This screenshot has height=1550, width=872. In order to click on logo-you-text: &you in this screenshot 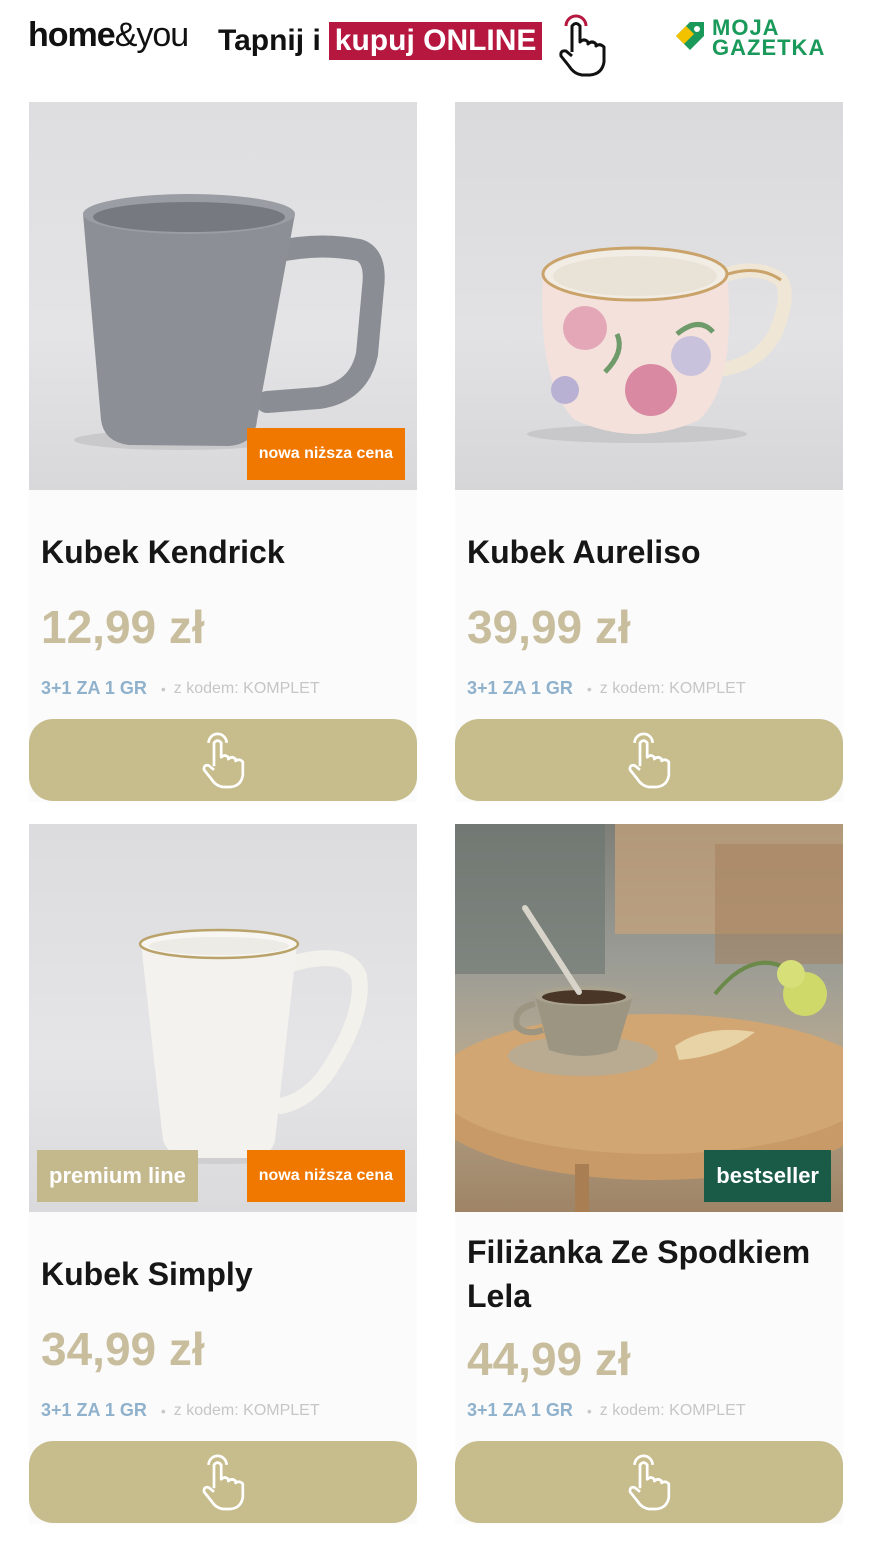, I will do `click(151, 35)`.